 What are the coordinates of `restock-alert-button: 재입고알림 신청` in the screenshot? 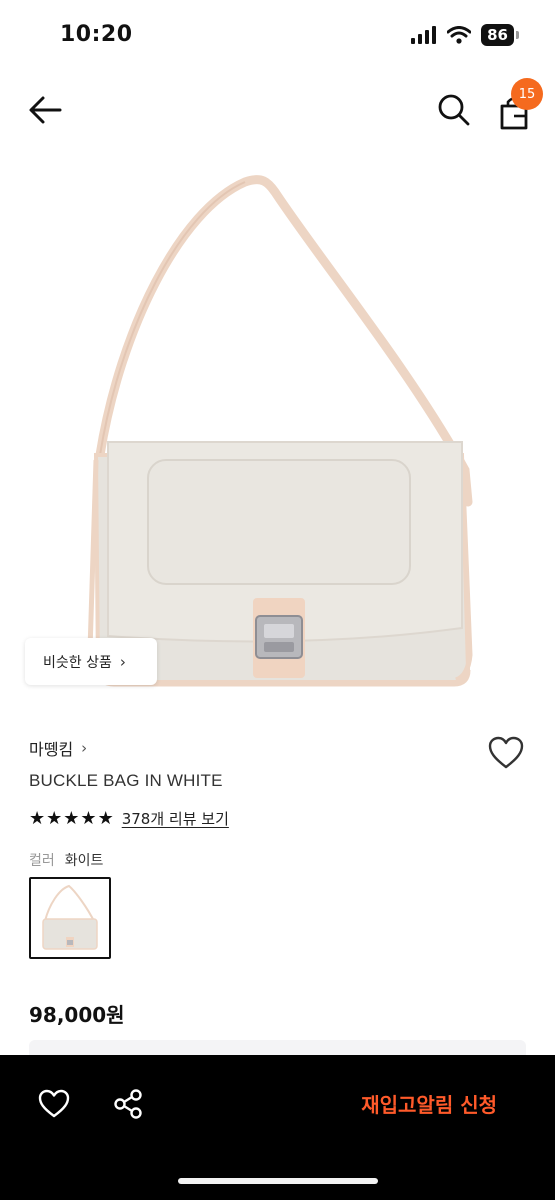 It's located at (429, 1103).